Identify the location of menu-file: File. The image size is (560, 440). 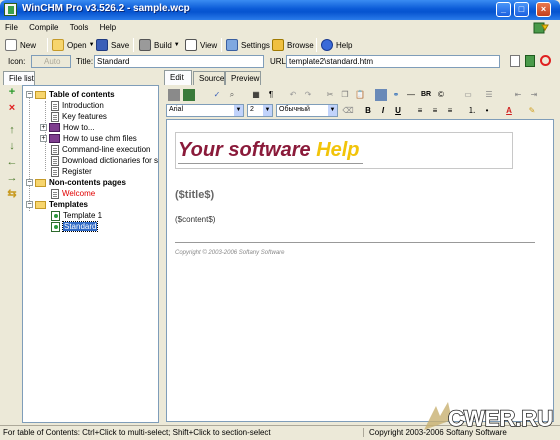
(11, 26).